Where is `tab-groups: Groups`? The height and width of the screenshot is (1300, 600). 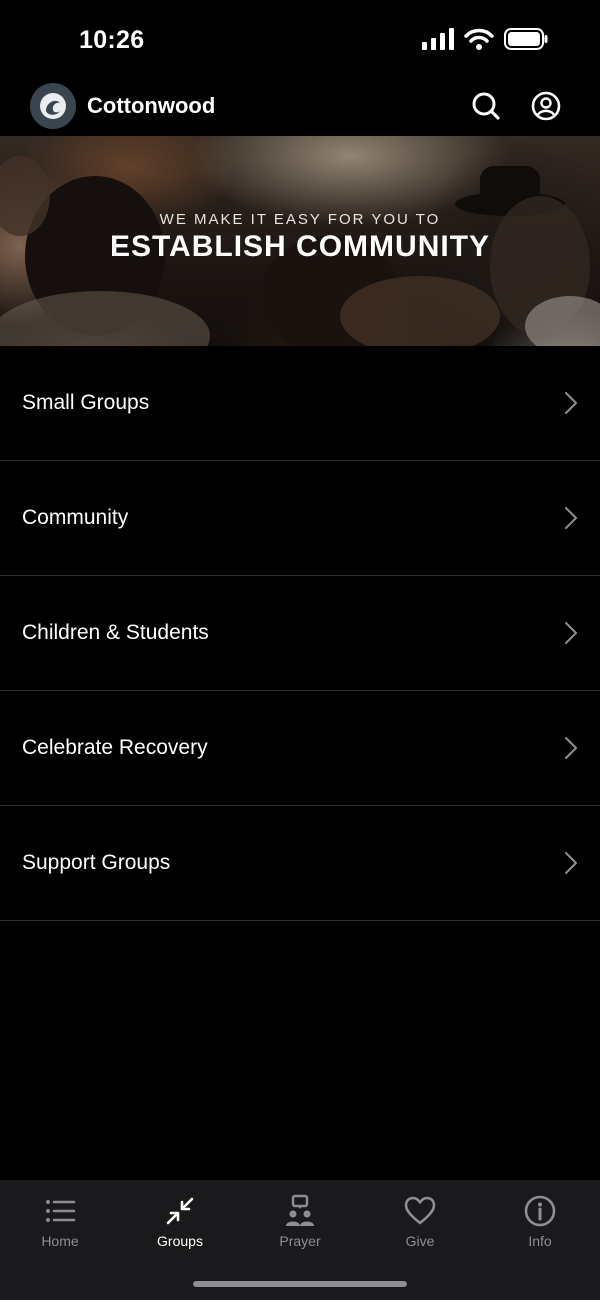 tab-groups: Groups is located at coordinates (180, 1226).